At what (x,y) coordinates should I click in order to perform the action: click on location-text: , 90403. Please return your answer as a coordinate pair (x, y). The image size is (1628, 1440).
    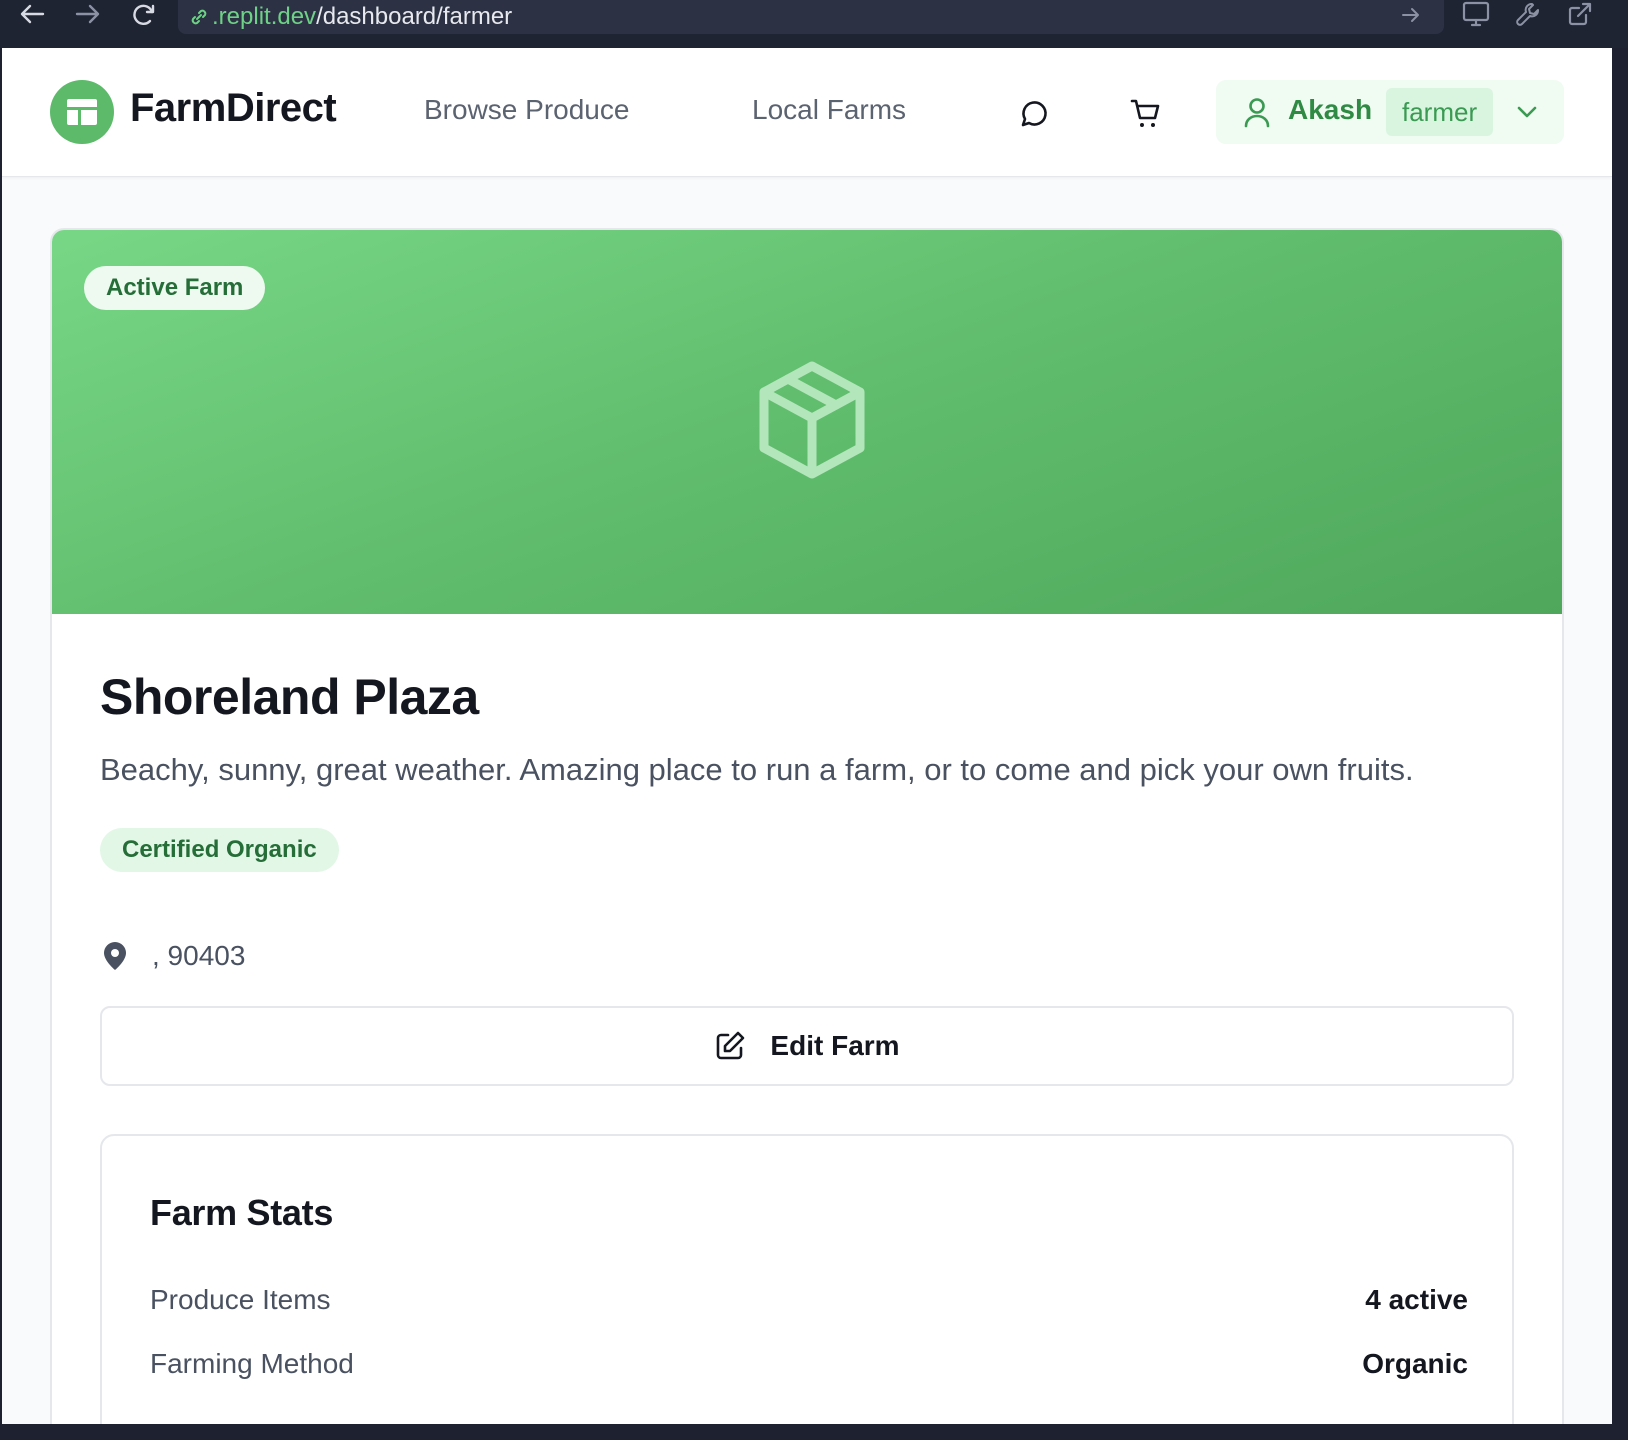
    Looking at the image, I should click on (199, 955).